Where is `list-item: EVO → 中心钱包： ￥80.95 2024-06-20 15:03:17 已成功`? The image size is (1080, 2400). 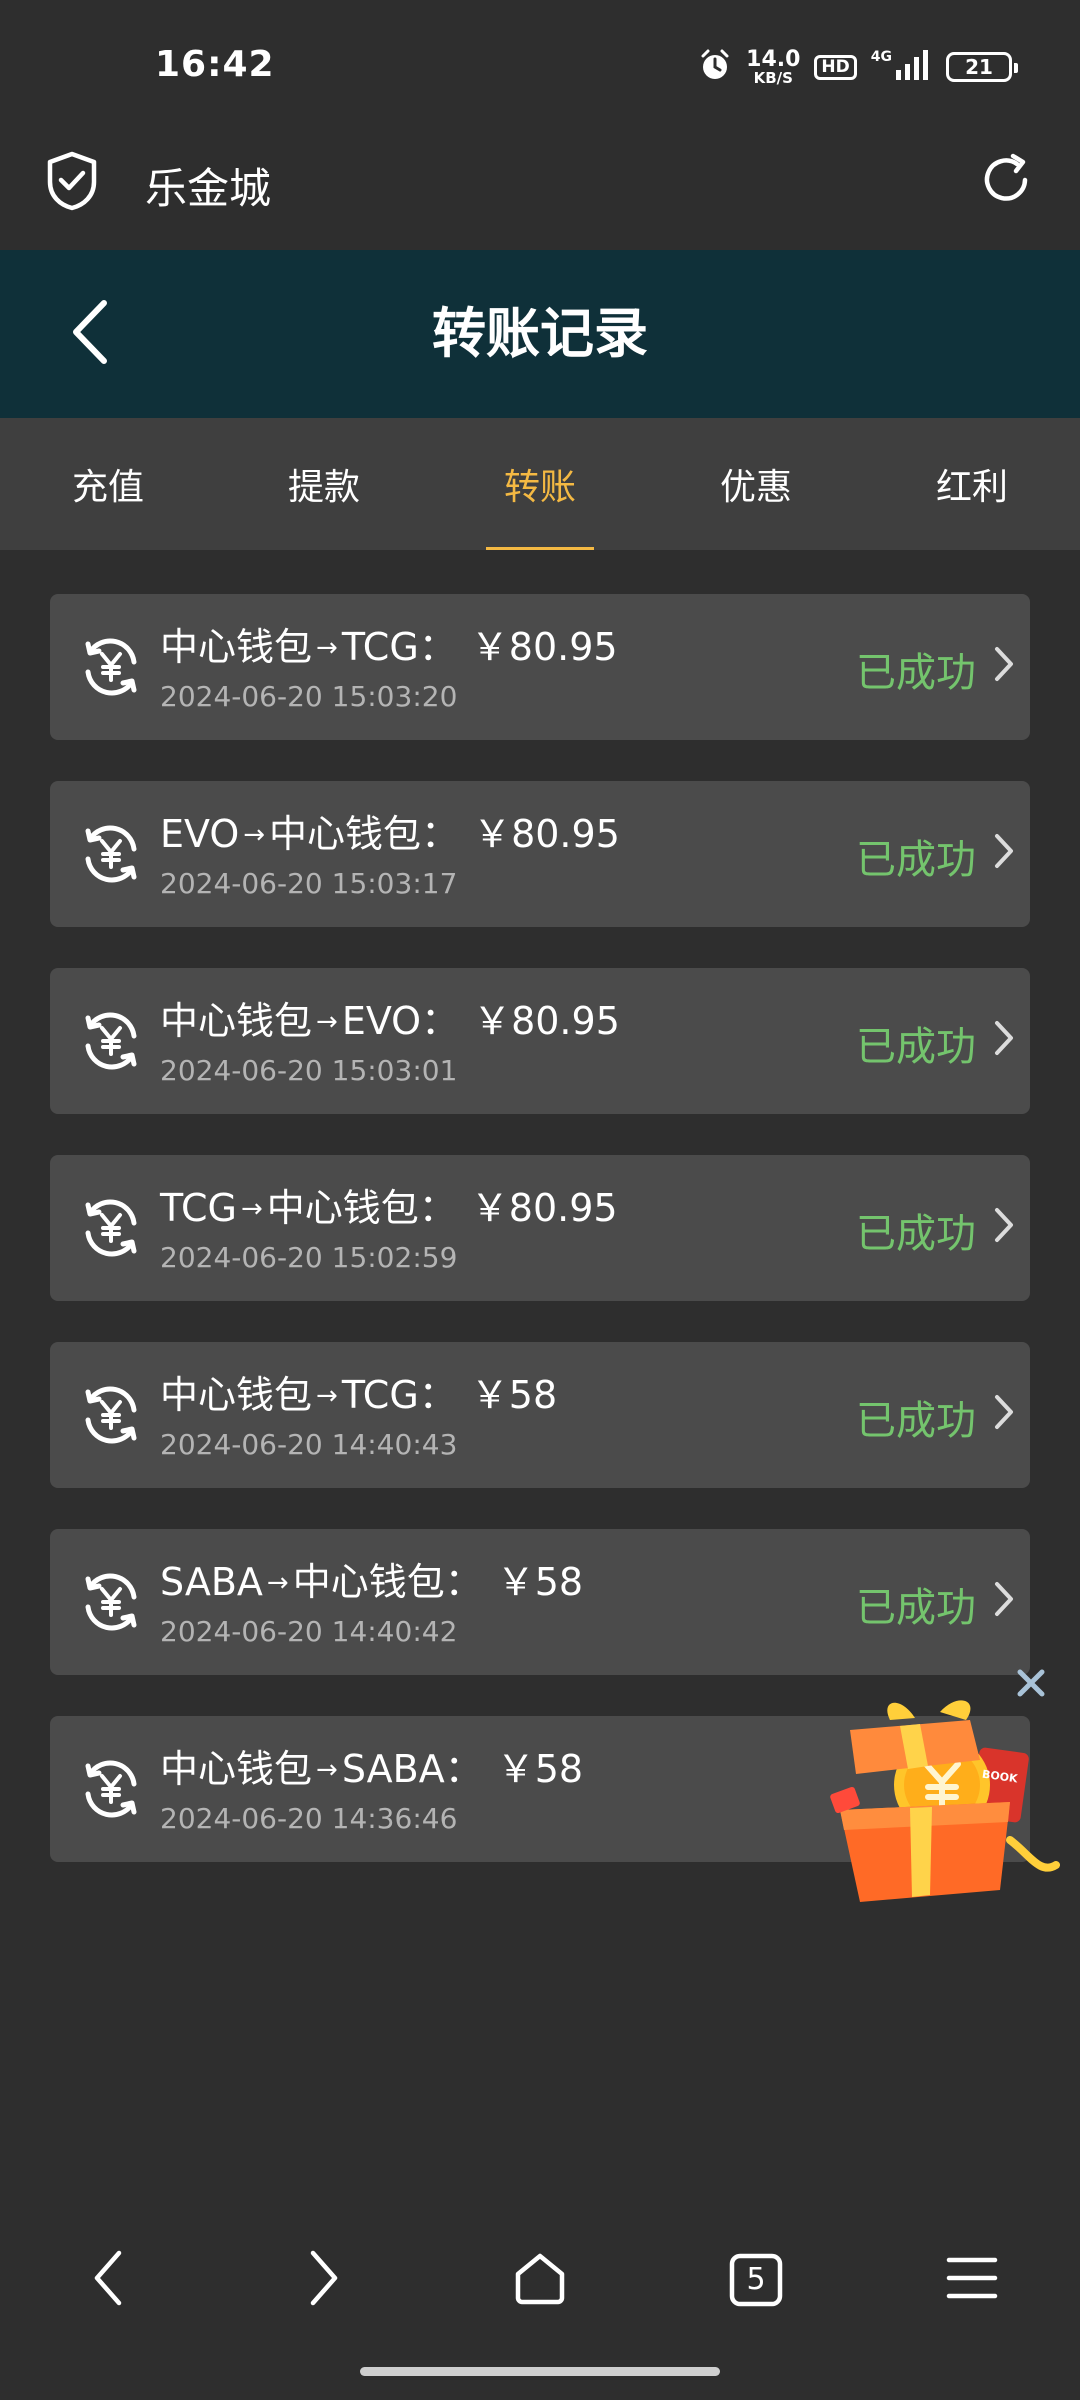 list-item: EVO → 中心钱包： ￥80.95 2024-06-20 15:03:17 已成功 is located at coordinates (540, 854).